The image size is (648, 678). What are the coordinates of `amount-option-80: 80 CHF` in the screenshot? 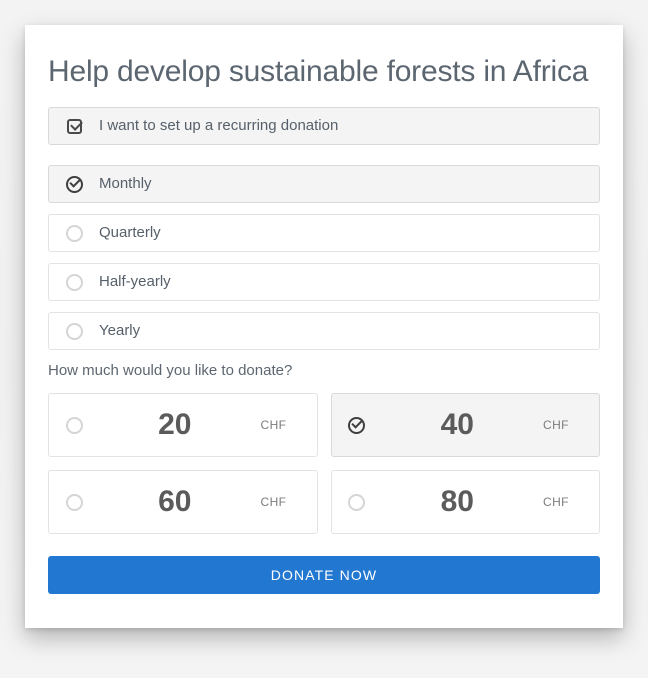 It's located at (465, 502).